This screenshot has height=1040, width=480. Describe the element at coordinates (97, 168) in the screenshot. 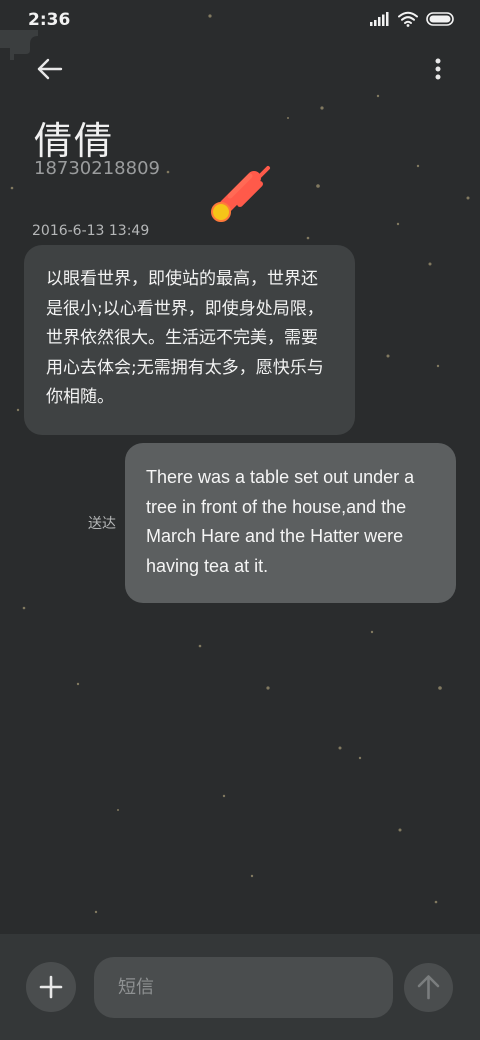

I see `contact-number: 18730218809` at that location.